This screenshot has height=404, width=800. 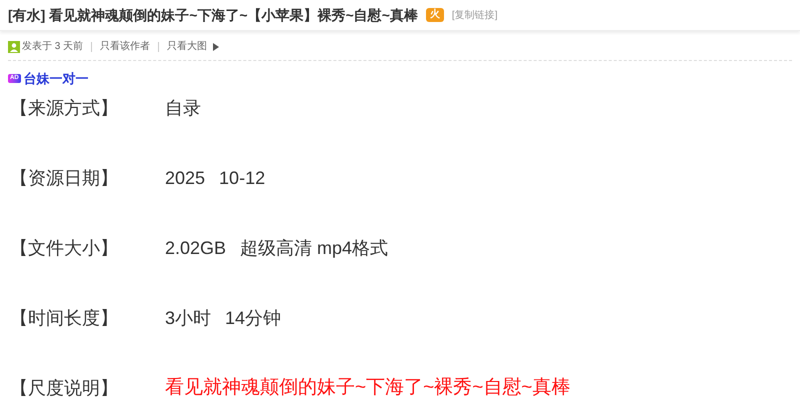 I want to click on field-label: 【资源日期】, so click(x=64, y=178).